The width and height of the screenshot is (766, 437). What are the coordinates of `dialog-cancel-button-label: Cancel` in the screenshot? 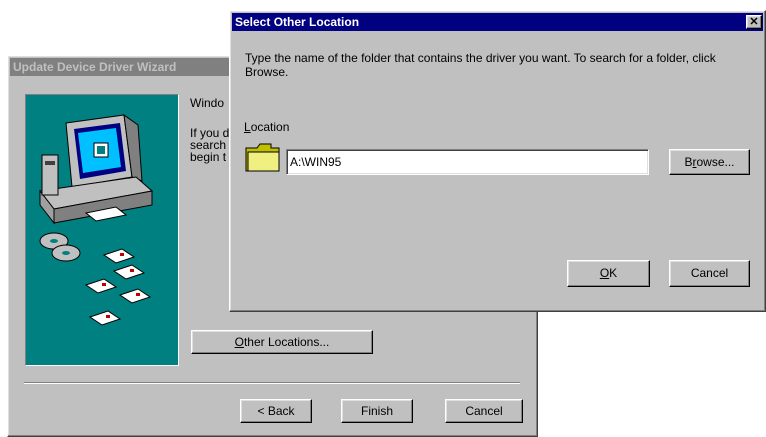 It's located at (709, 273).